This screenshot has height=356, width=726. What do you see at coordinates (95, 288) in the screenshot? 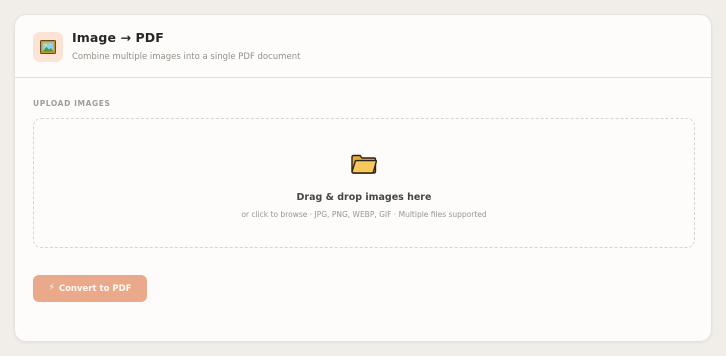
I see `convert-button-label: Convert to PDF` at bounding box center [95, 288].